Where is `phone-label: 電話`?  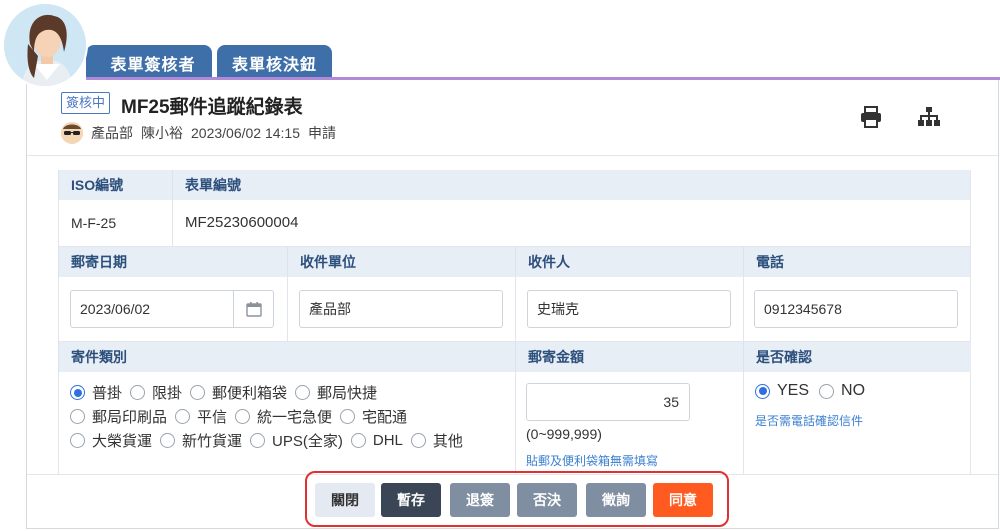 phone-label: 電話 is located at coordinates (857, 262).